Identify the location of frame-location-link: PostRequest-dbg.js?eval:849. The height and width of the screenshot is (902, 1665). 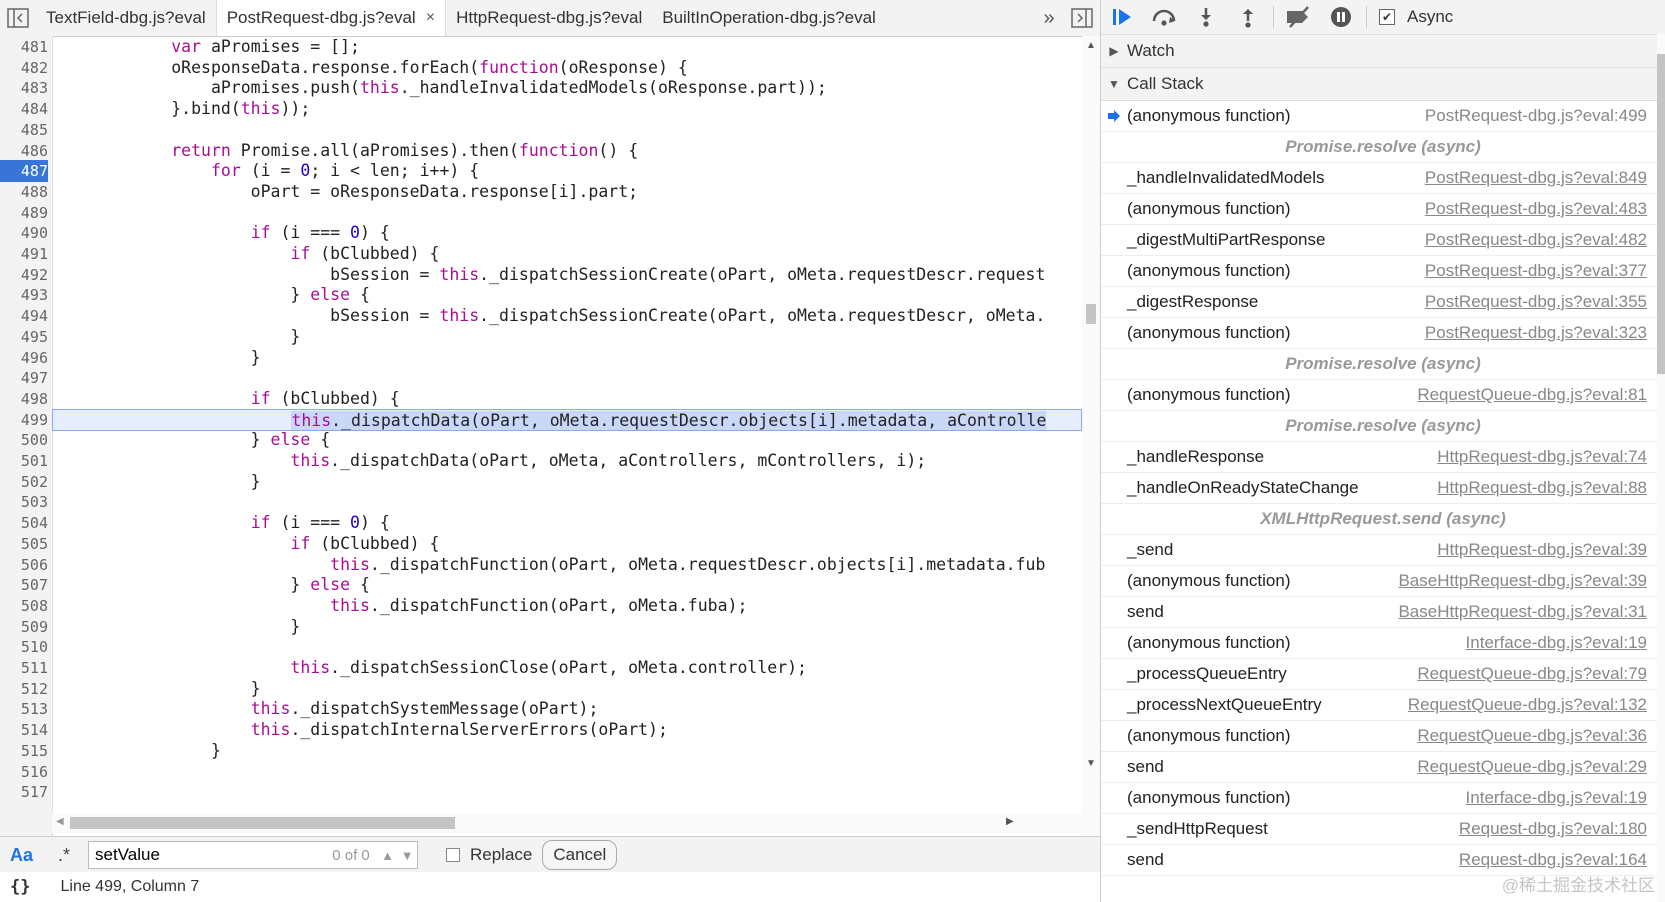
(1536, 178).